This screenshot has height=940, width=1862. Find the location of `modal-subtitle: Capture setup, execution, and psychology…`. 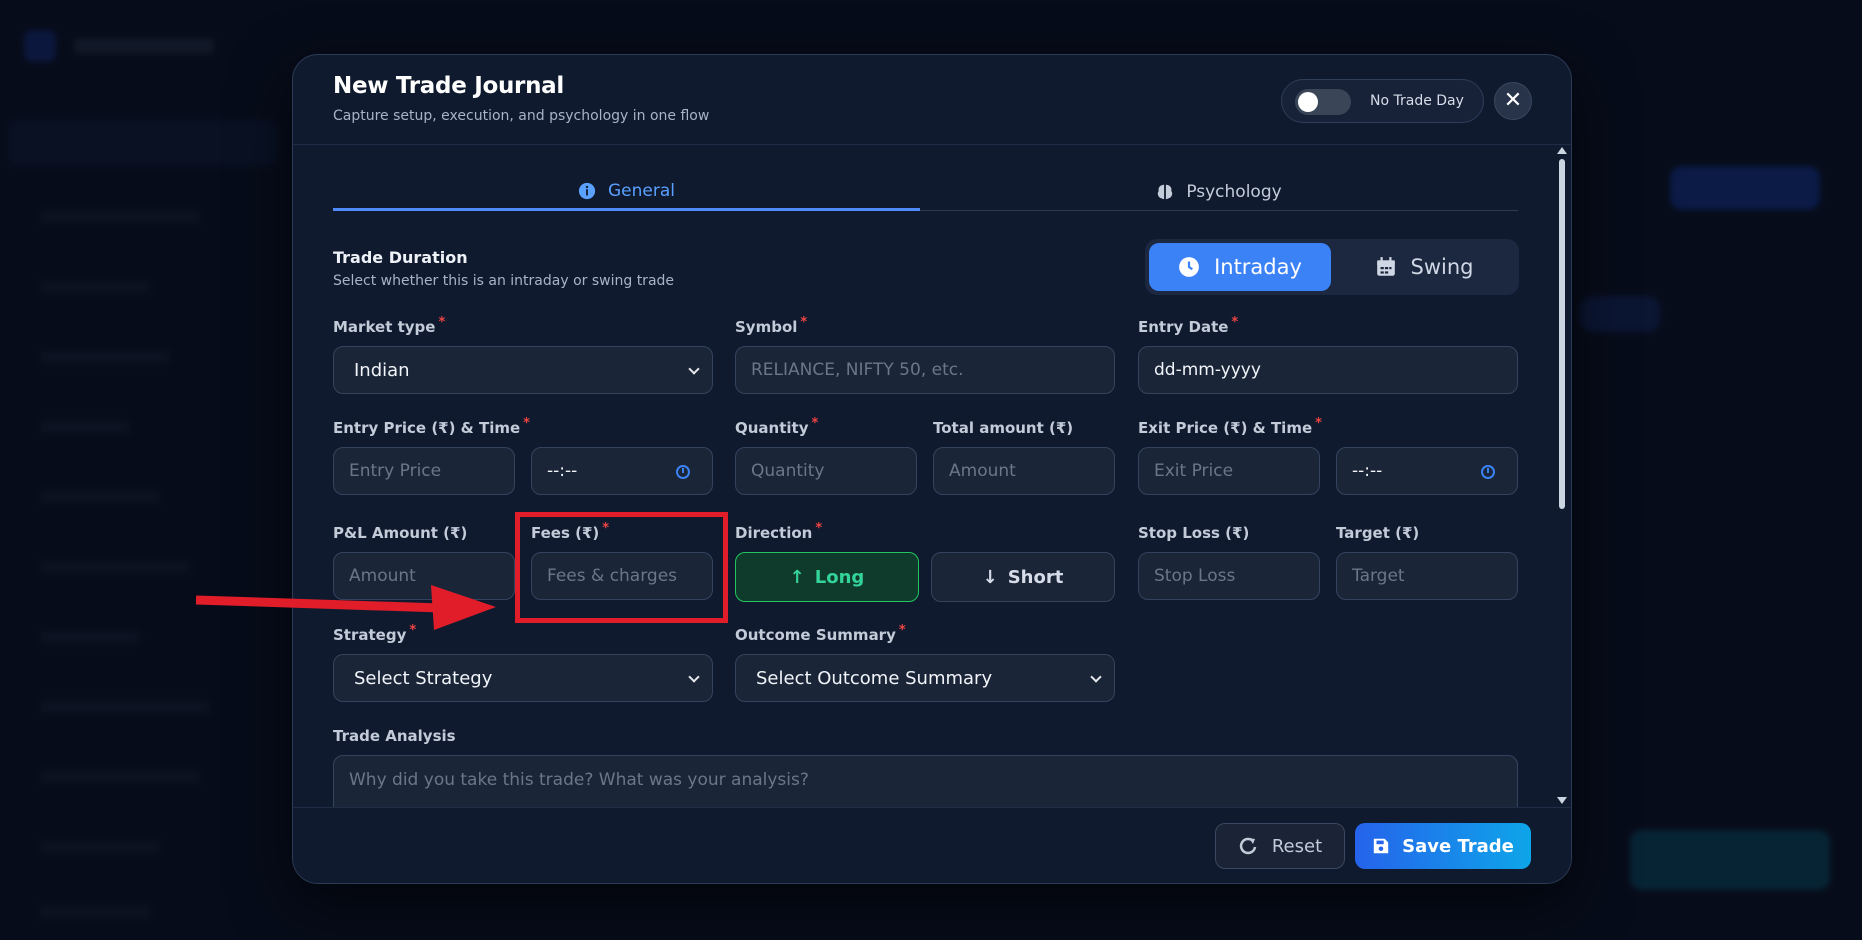

modal-subtitle: Capture setup, execution, and psychology… is located at coordinates (521, 116).